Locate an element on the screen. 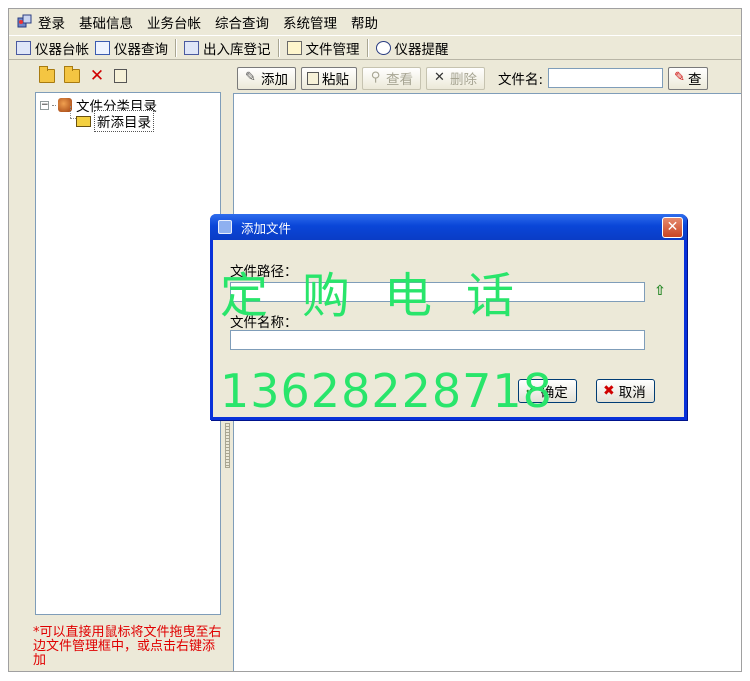  file-path-input is located at coordinates (437, 292).